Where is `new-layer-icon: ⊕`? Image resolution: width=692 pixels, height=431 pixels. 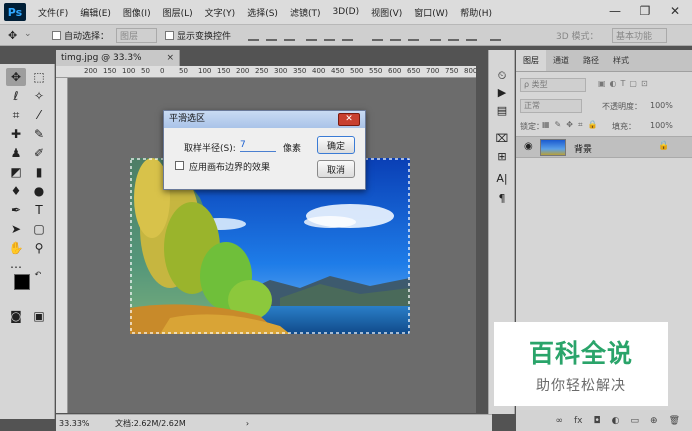
new-layer-icon: ⊕ is located at coordinates (654, 421).